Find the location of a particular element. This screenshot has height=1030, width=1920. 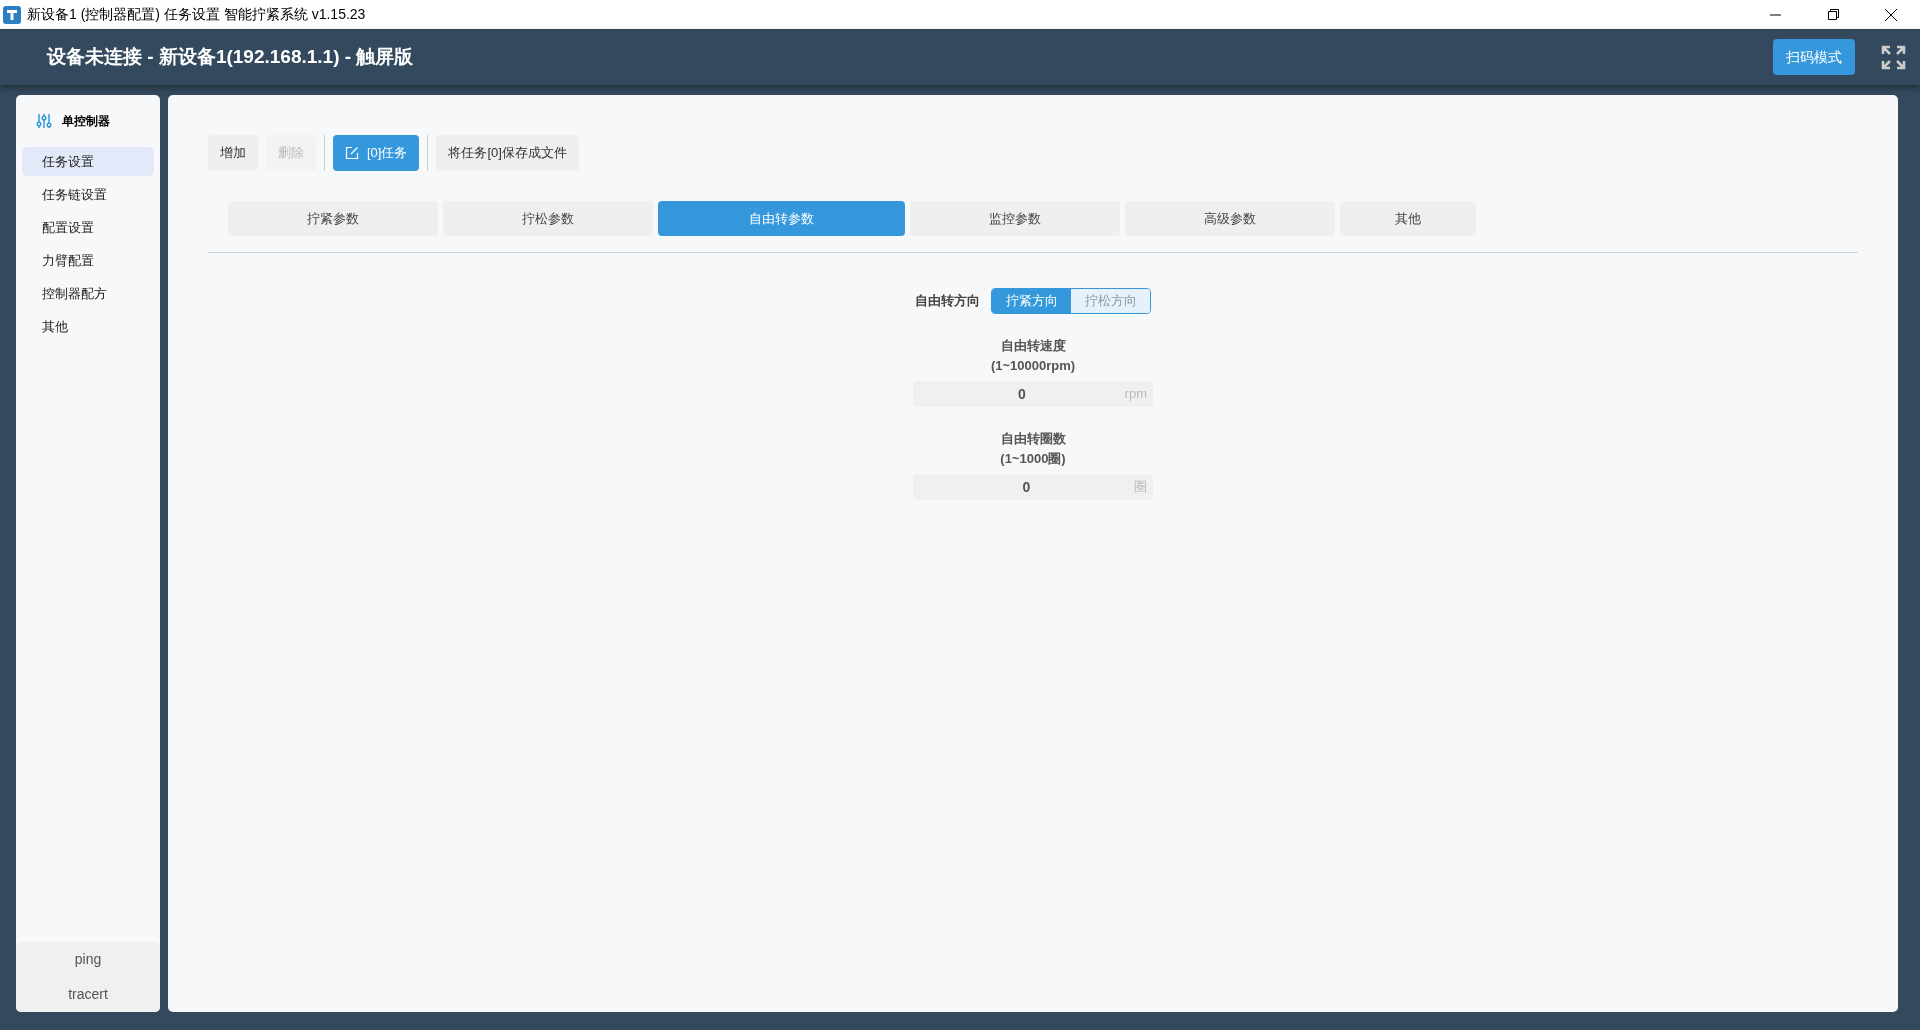

header-title: 设备未连接 - 新设备1(192.168.1.1) - 触屏版 is located at coordinates (230, 56).